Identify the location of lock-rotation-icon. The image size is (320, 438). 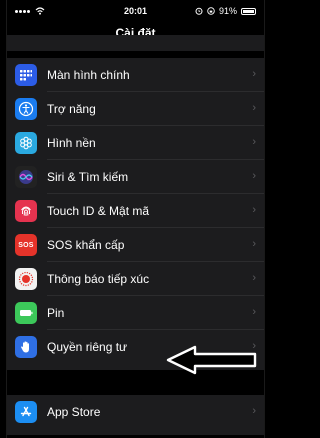
(211, 11).